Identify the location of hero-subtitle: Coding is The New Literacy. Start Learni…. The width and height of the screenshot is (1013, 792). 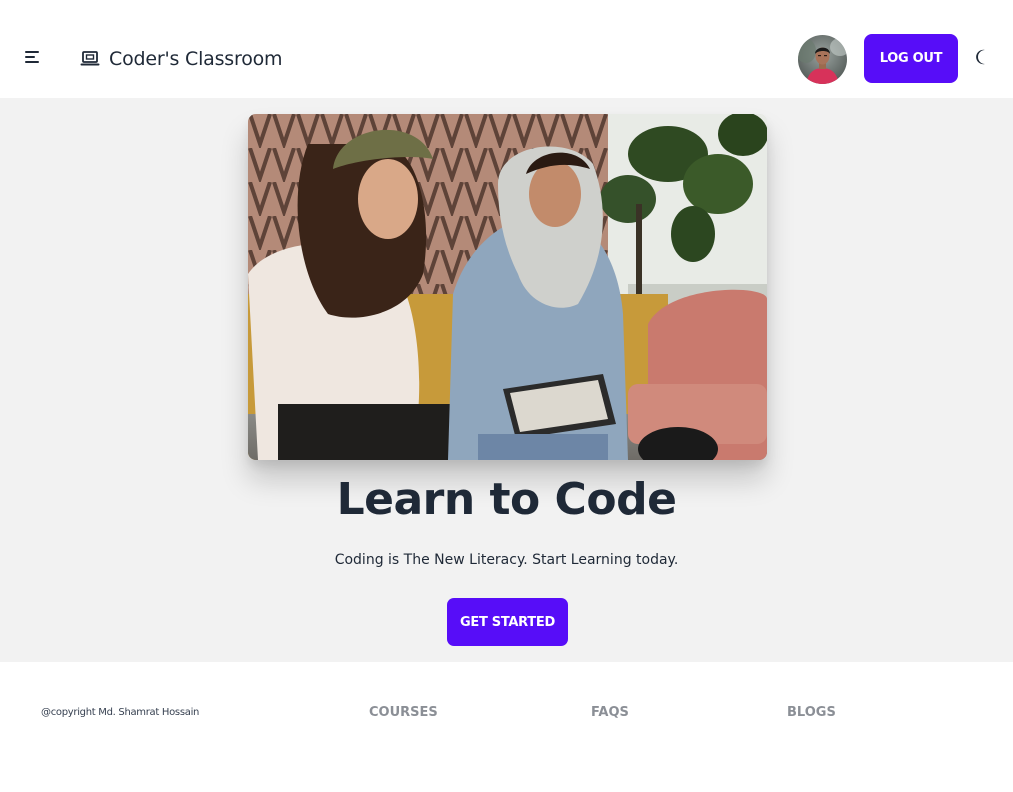
(506, 560).